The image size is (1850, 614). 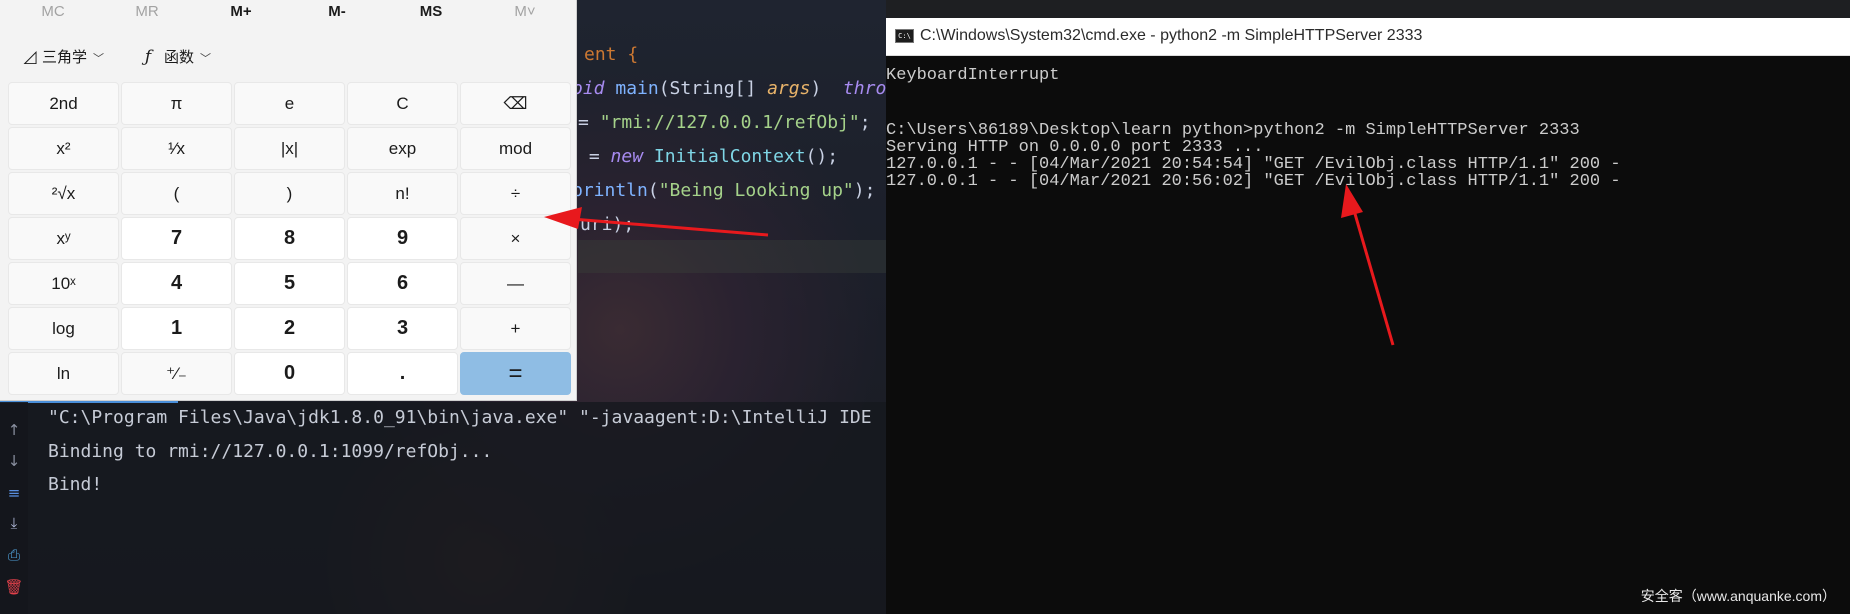 I want to click on trigonometry-dropdown: ◿ 三角学 ﹀, so click(x=61, y=57).